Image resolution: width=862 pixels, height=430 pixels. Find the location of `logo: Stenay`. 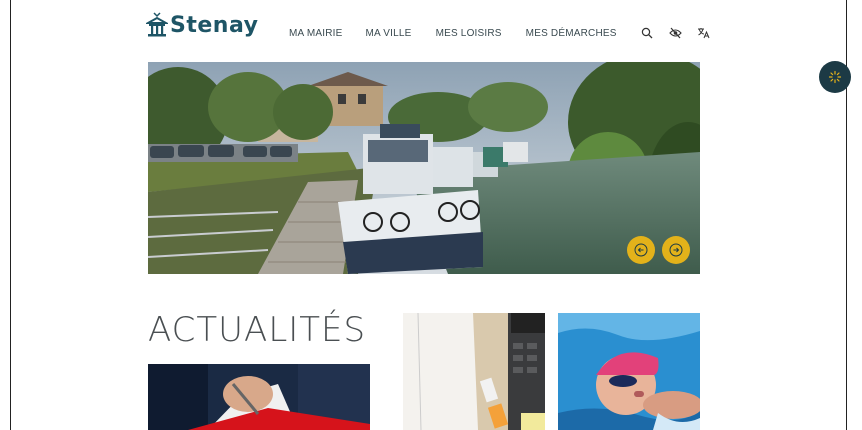

logo: Stenay is located at coordinates (202, 25).